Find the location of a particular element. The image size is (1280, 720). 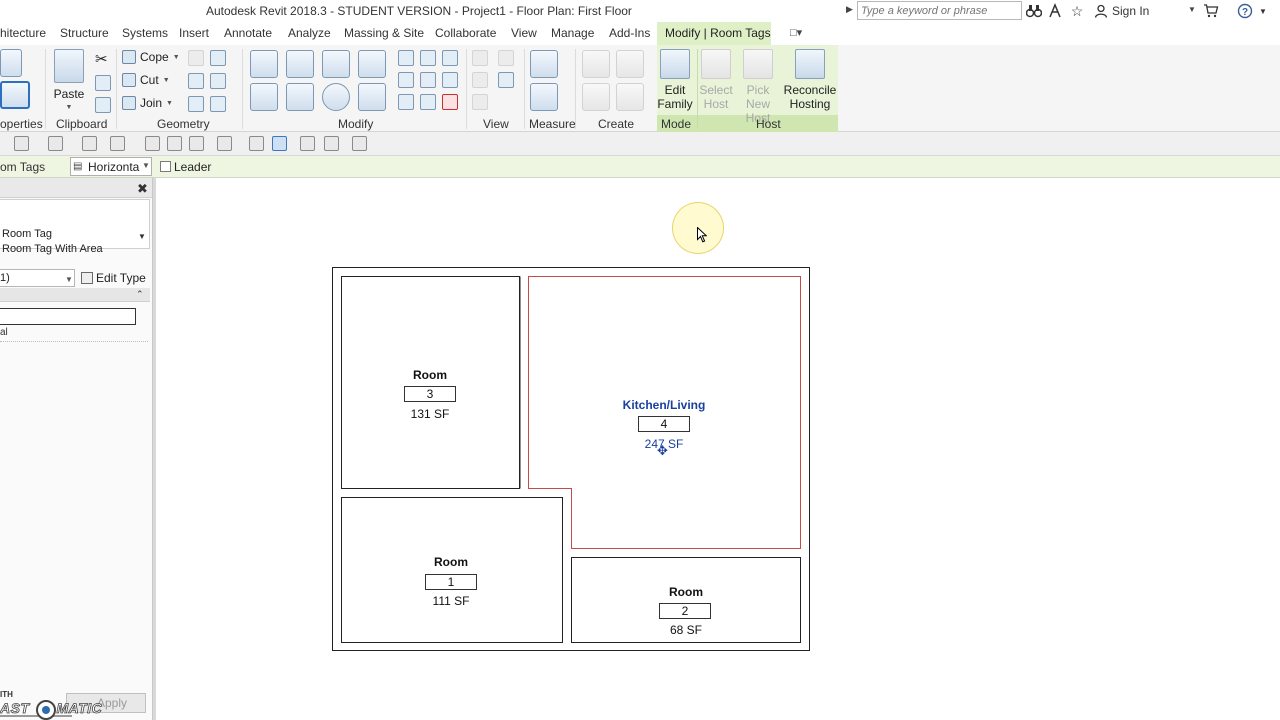

linework-icon is located at coordinates (480, 80).